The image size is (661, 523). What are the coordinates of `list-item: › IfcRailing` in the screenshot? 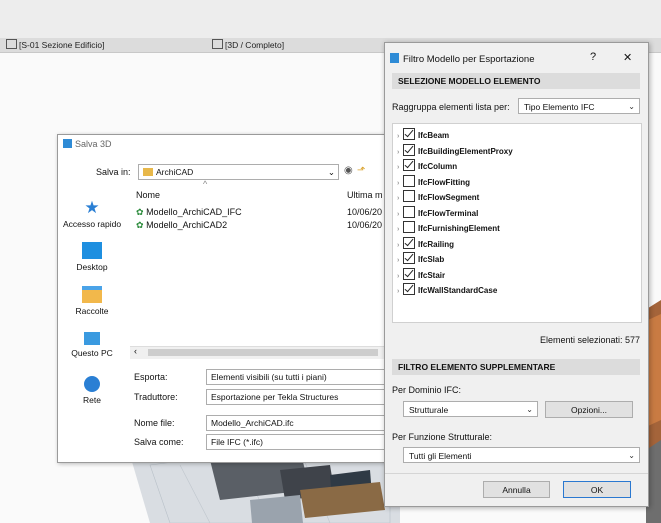 It's located at (426, 243).